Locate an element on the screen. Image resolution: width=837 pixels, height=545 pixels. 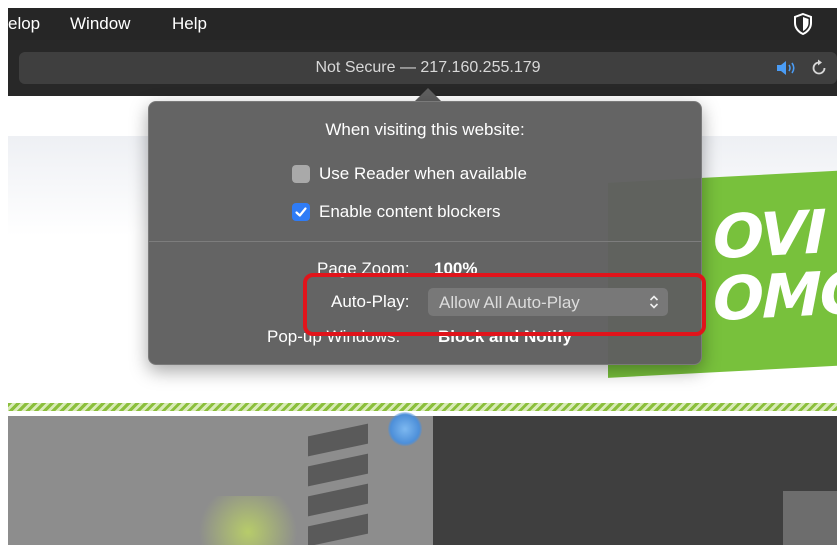
menu-bar: elop Window Help is located at coordinates (422, 24).